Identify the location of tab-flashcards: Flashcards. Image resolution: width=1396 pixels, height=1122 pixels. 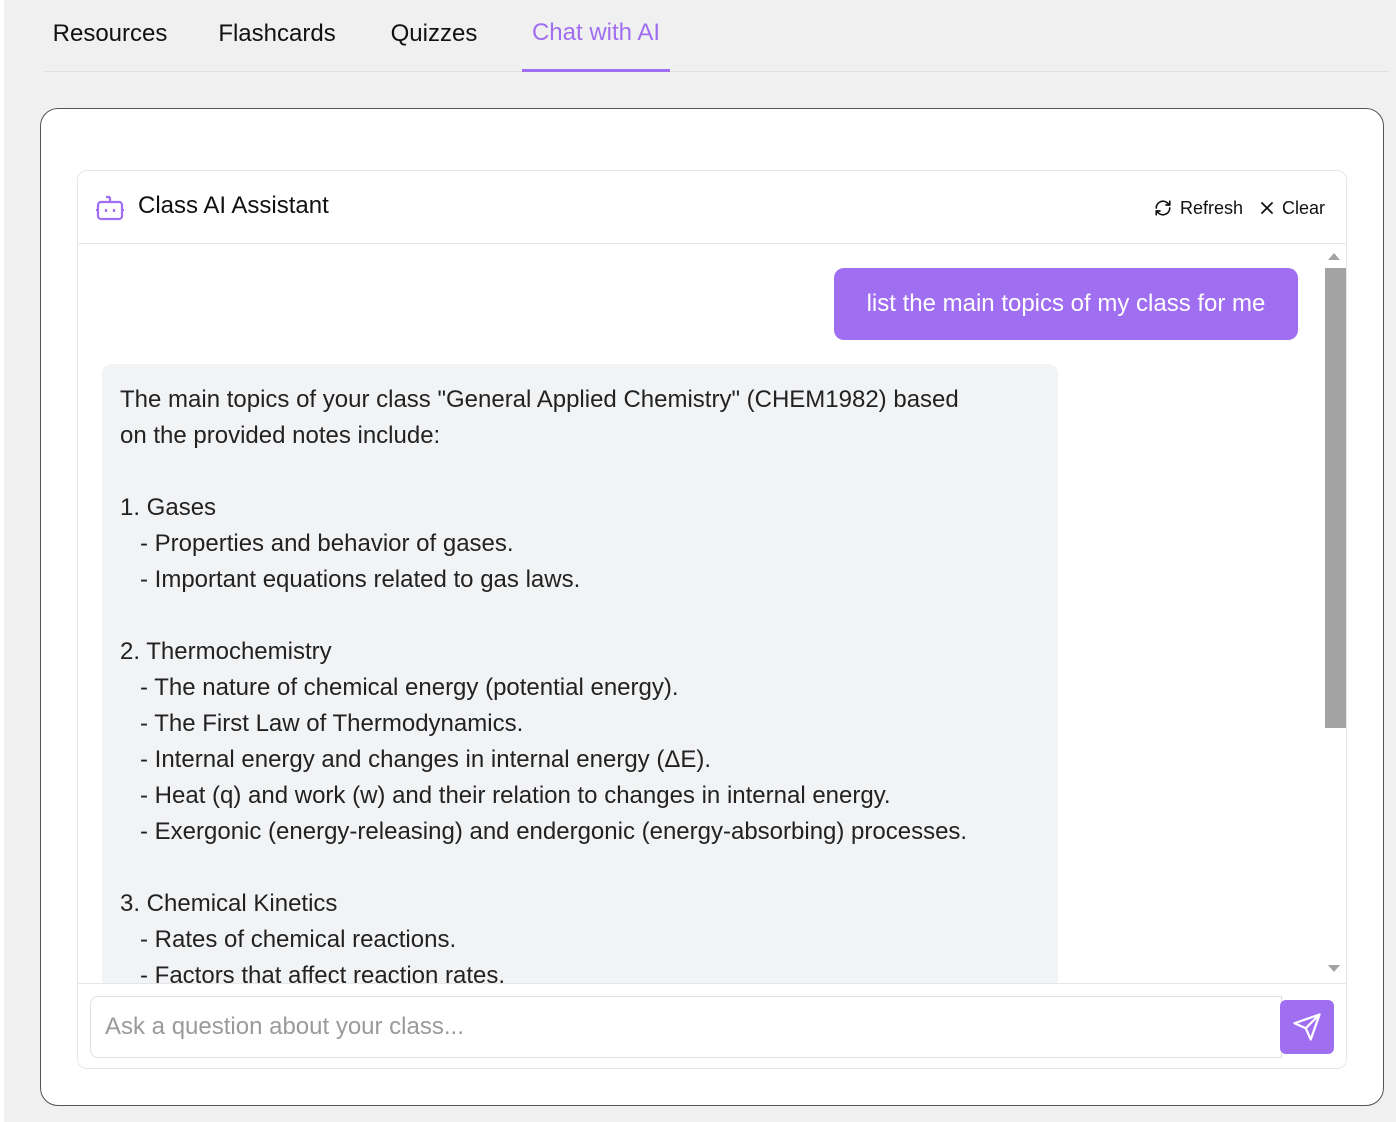
(277, 36).